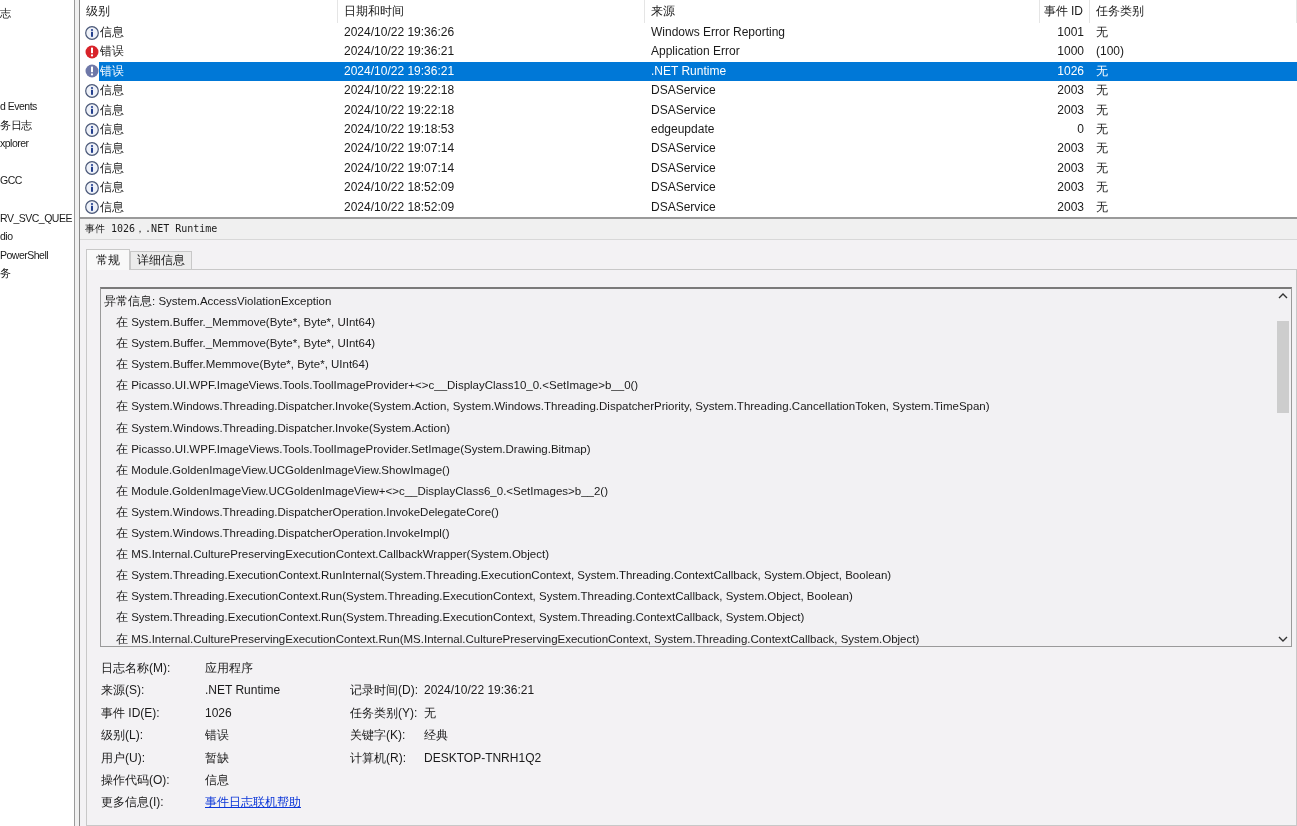 The width and height of the screenshot is (1297, 826). I want to click on field-label: 用户(U):, so click(123, 758).